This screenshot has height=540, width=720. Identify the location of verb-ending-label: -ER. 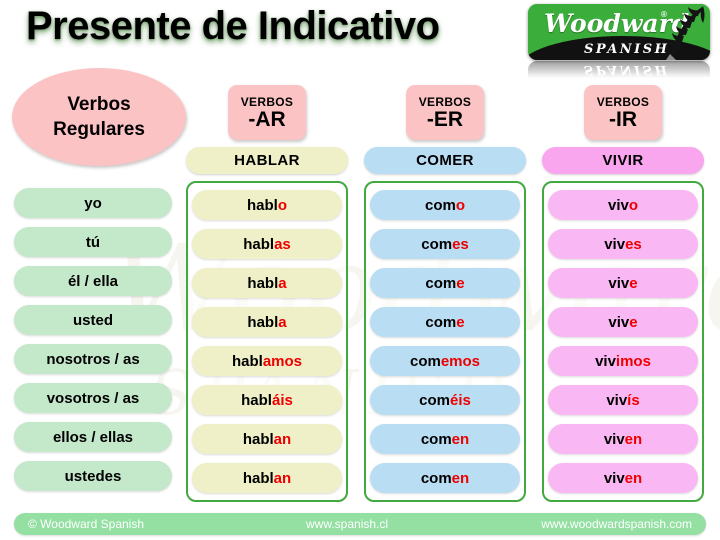
(445, 119).